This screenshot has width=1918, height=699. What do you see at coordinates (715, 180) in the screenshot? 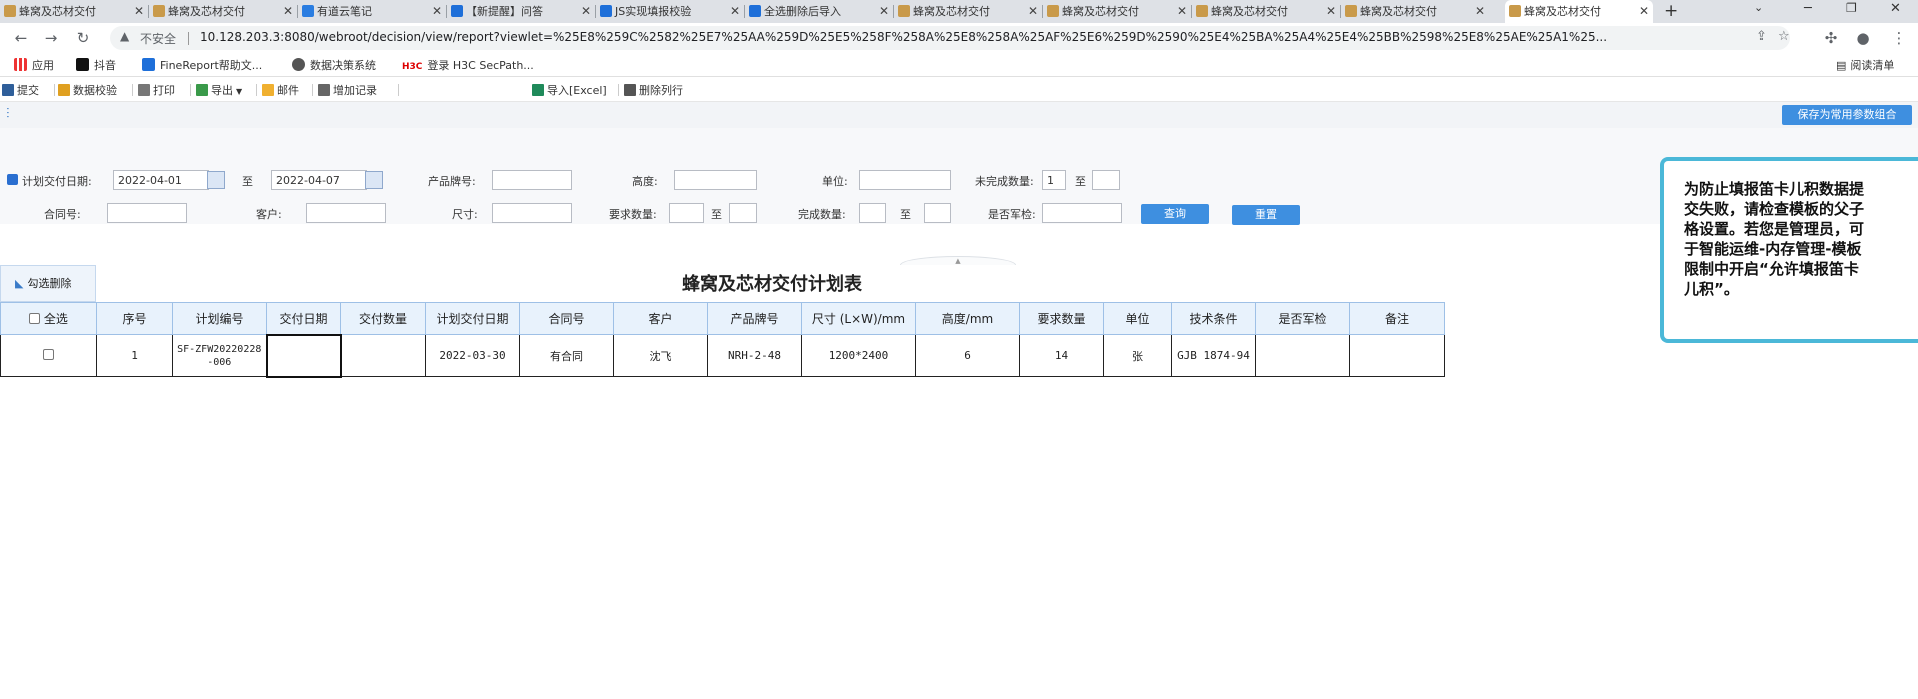
I see `height-input` at bounding box center [715, 180].